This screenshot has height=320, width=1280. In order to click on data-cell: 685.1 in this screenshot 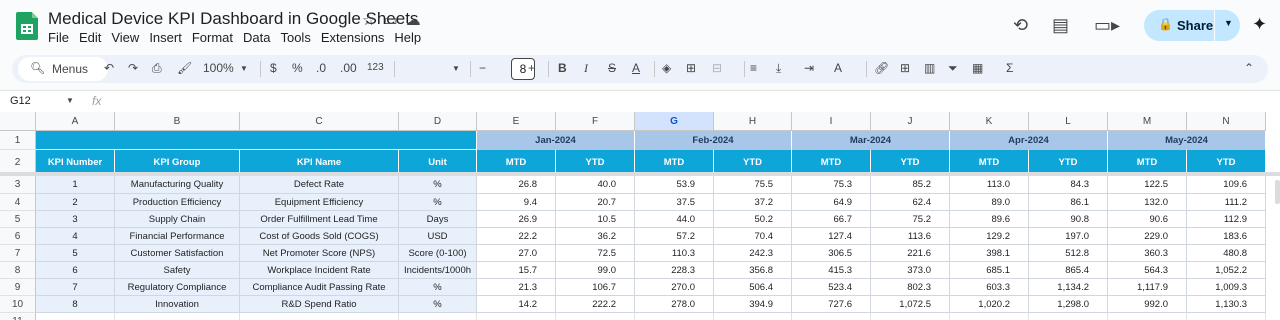, I will do `click(989, 270)`.